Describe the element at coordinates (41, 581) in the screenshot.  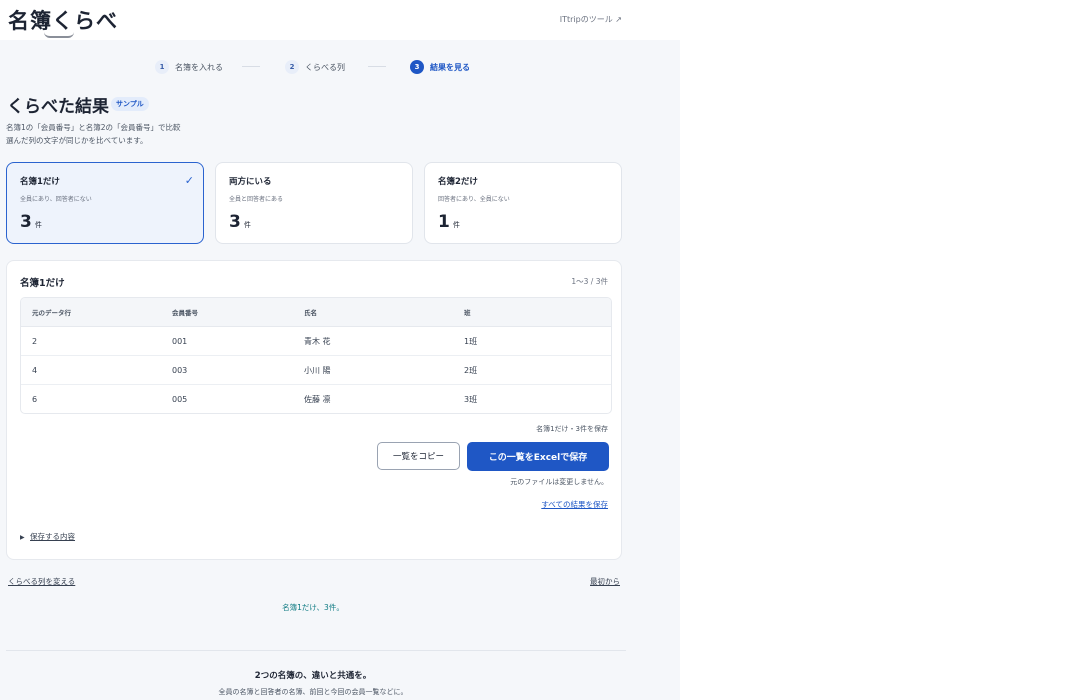
I see `change-columns-link: くらべる列を変える` at that location.